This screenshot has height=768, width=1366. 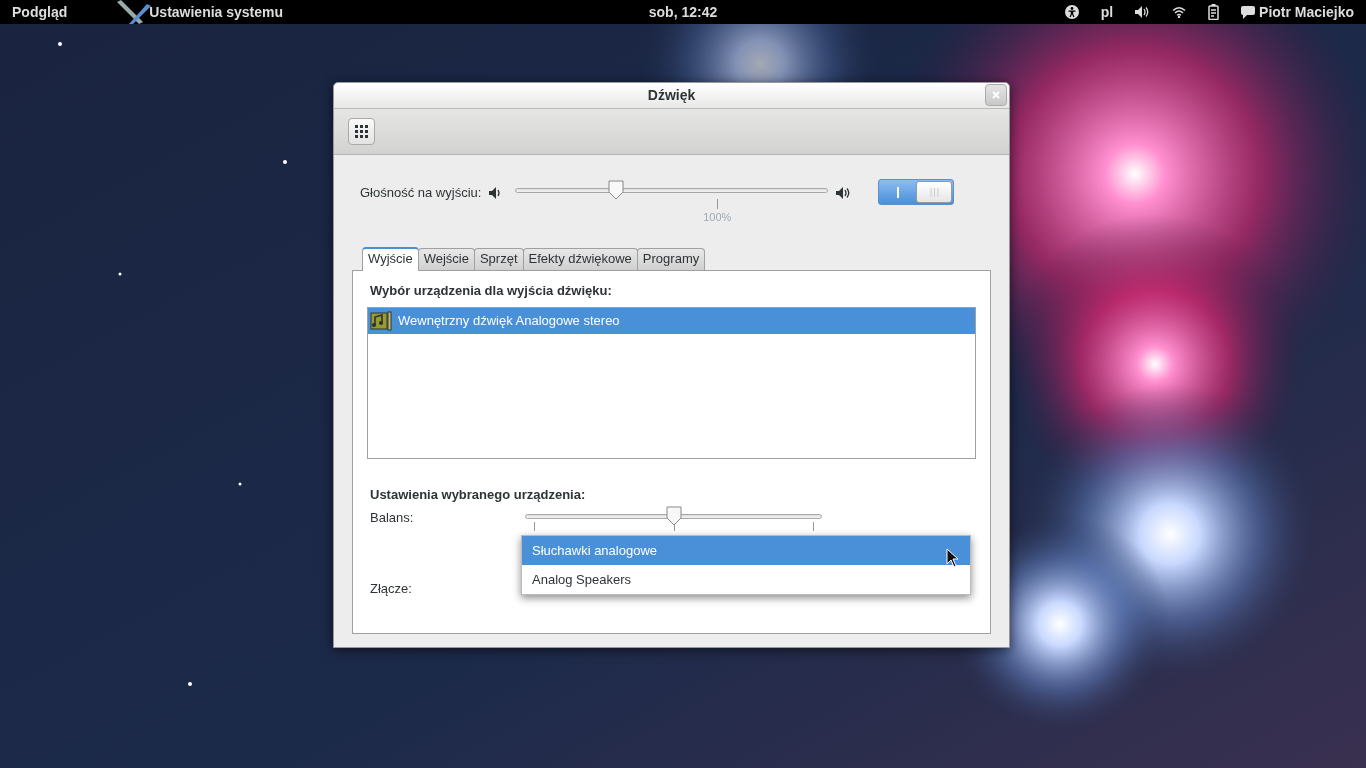 What do you see at coordinates (390, 259) in the screenshot?
I see `tab: Wyjście` at bounding box center [390, 259].